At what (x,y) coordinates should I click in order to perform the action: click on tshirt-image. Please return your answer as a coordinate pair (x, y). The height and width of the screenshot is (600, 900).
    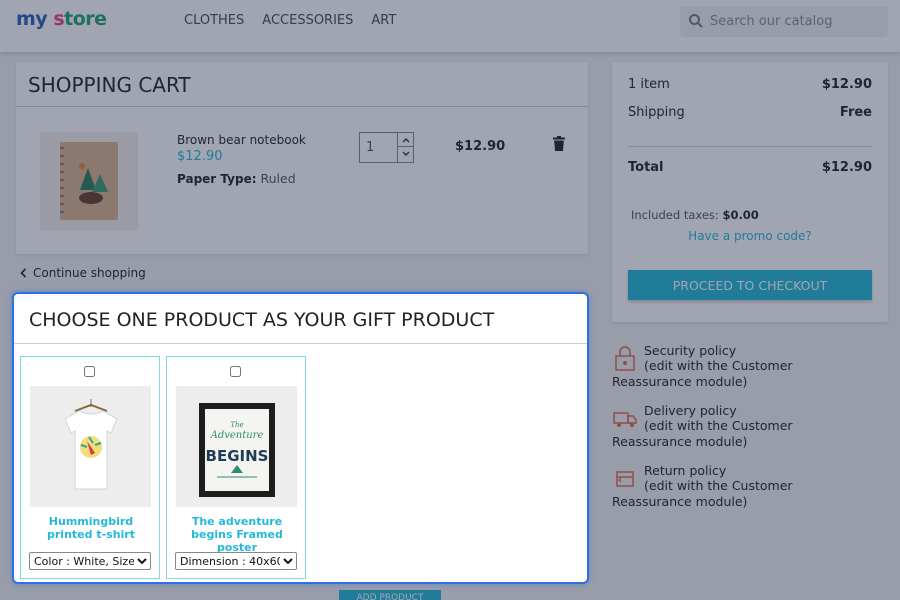
    Looking at the image, I should click on (90, 443).